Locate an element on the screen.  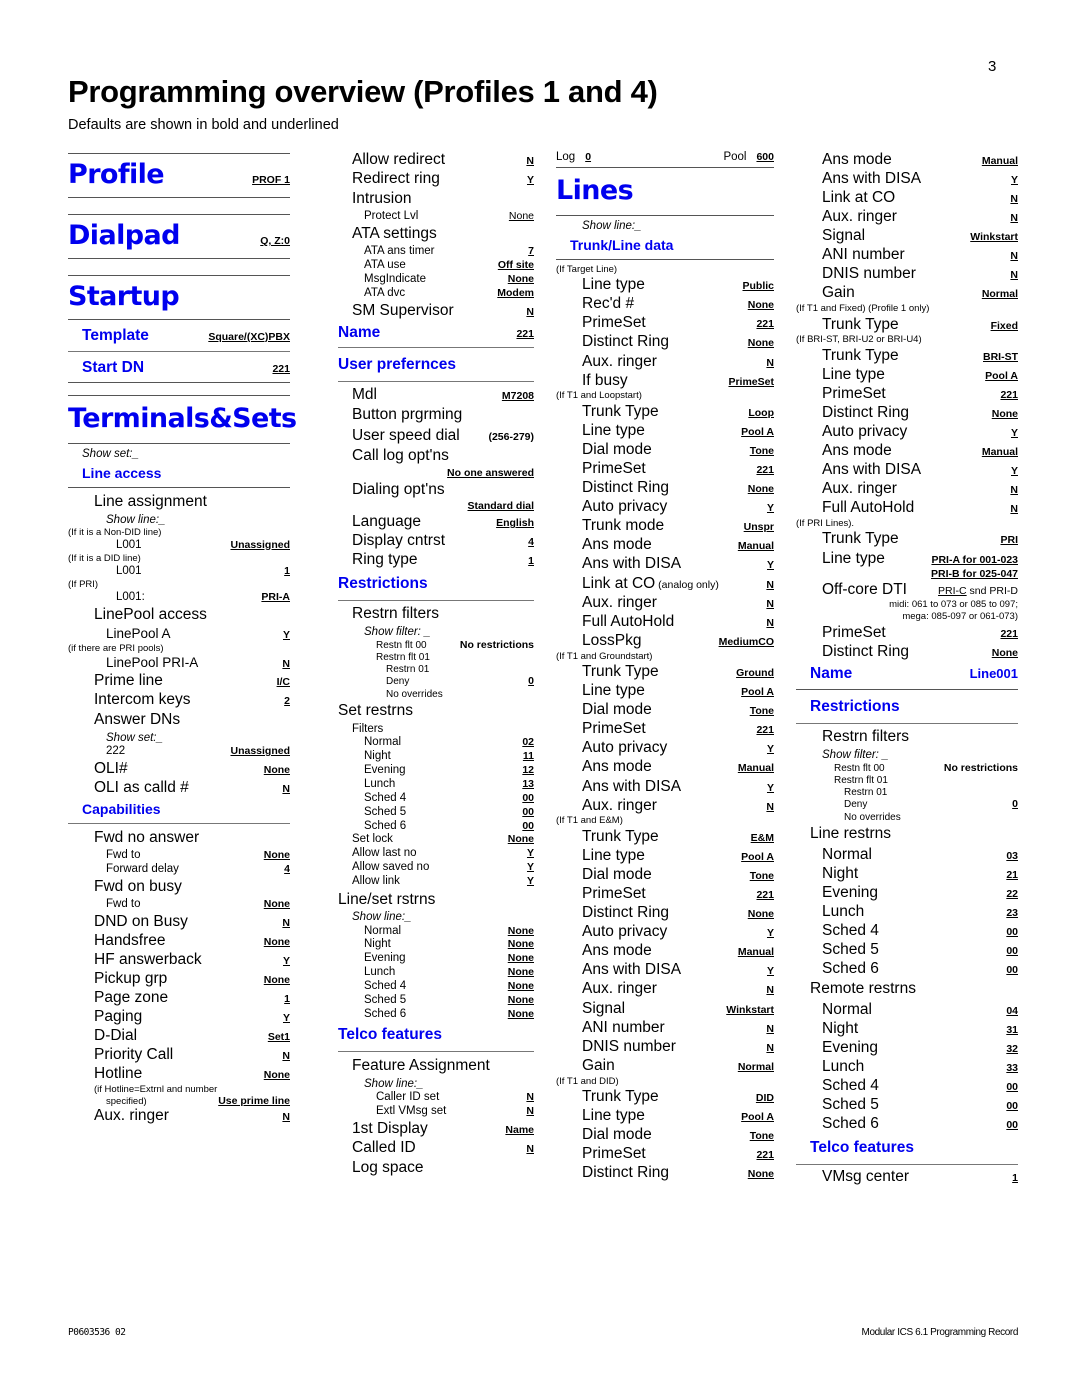
footer-document-code: P0603536 02 is located at coordinates (97, 1332).